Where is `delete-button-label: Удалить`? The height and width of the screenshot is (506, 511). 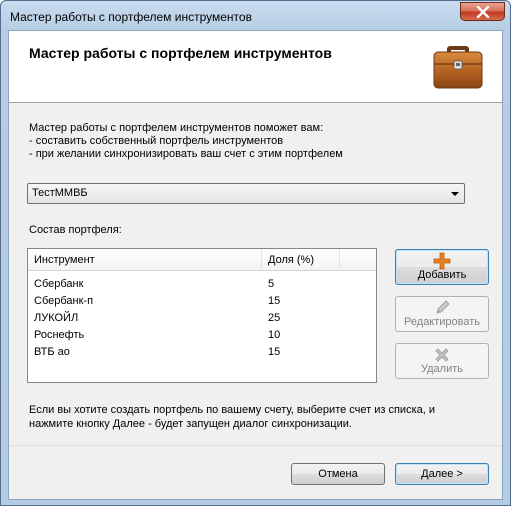
delete-button-label: Удалить is located at coordinates (442, 369).